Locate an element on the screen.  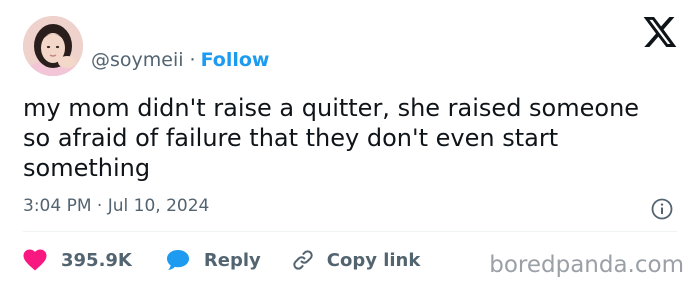
link-icon is located at coordinates (303, 260).